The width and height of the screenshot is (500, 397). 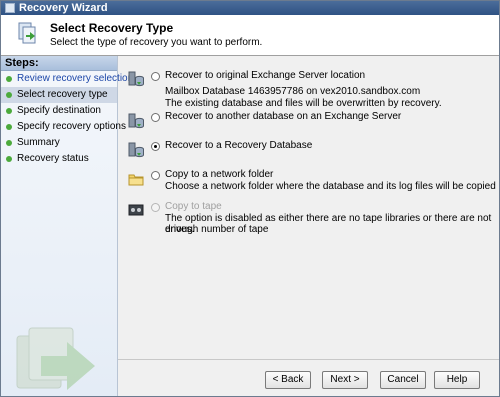 I want to click on step-select-recovery-type: Select recovery type, so click(x=59, y=95).